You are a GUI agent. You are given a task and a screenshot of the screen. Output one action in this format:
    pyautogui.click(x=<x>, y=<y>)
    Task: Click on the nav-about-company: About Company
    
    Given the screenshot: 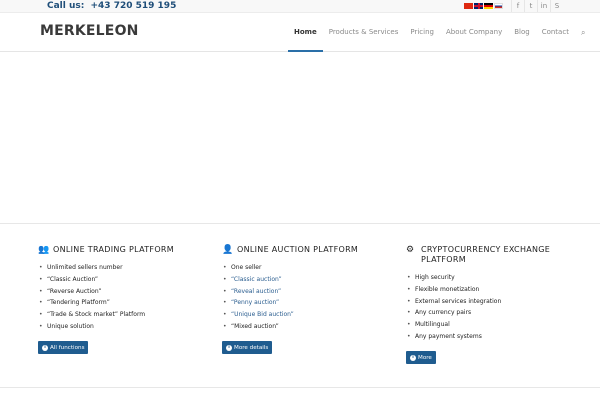 What is the action you would take?
    pyautogui.click(x=474, y=32)
    